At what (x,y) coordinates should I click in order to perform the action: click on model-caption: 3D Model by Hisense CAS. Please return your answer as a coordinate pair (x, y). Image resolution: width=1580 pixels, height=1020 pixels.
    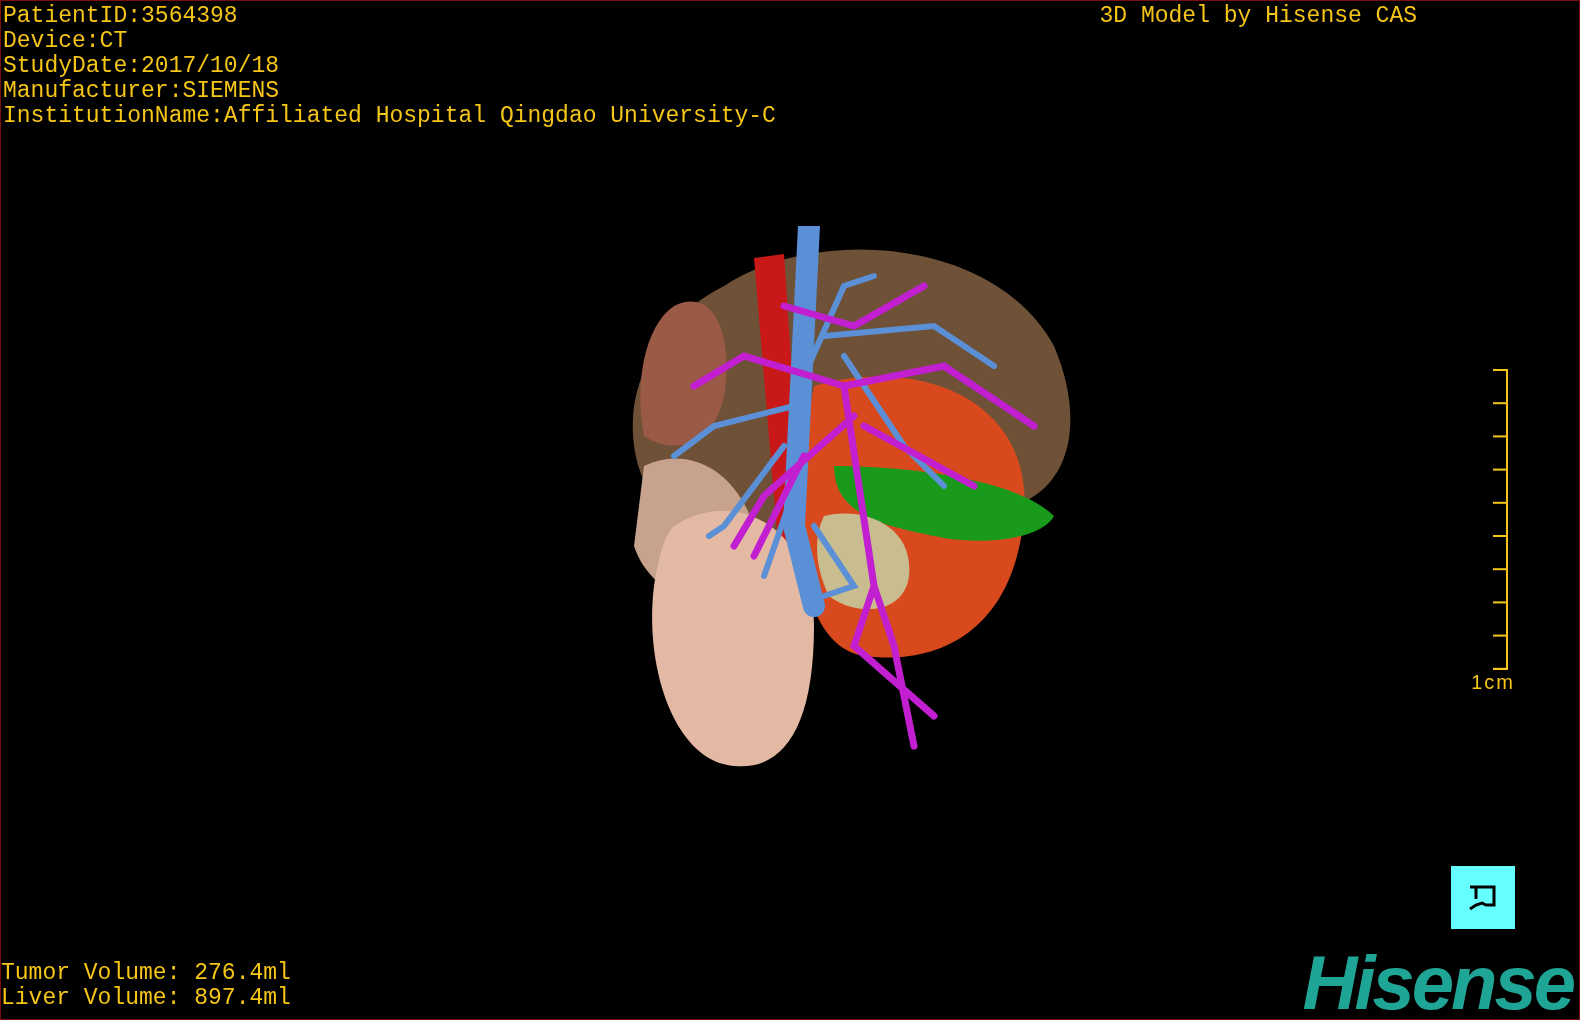
    Looking at the image, I should click on (1258, 17).